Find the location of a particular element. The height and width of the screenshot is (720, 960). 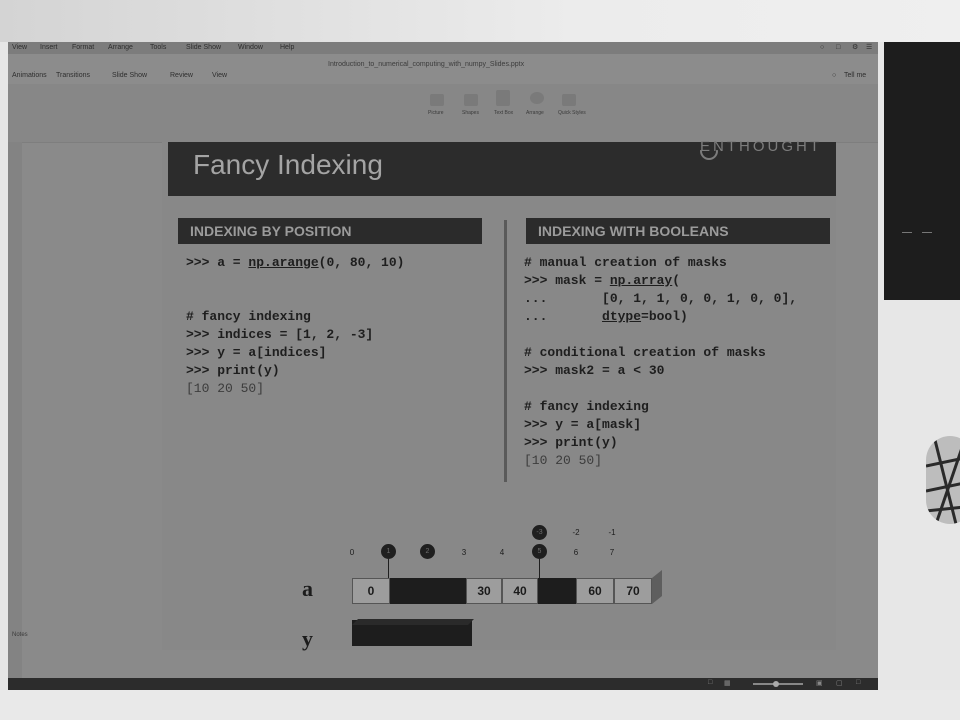

code-line-mask2: >>> mask2 = a < 30 is located at coordinates (594, 370).